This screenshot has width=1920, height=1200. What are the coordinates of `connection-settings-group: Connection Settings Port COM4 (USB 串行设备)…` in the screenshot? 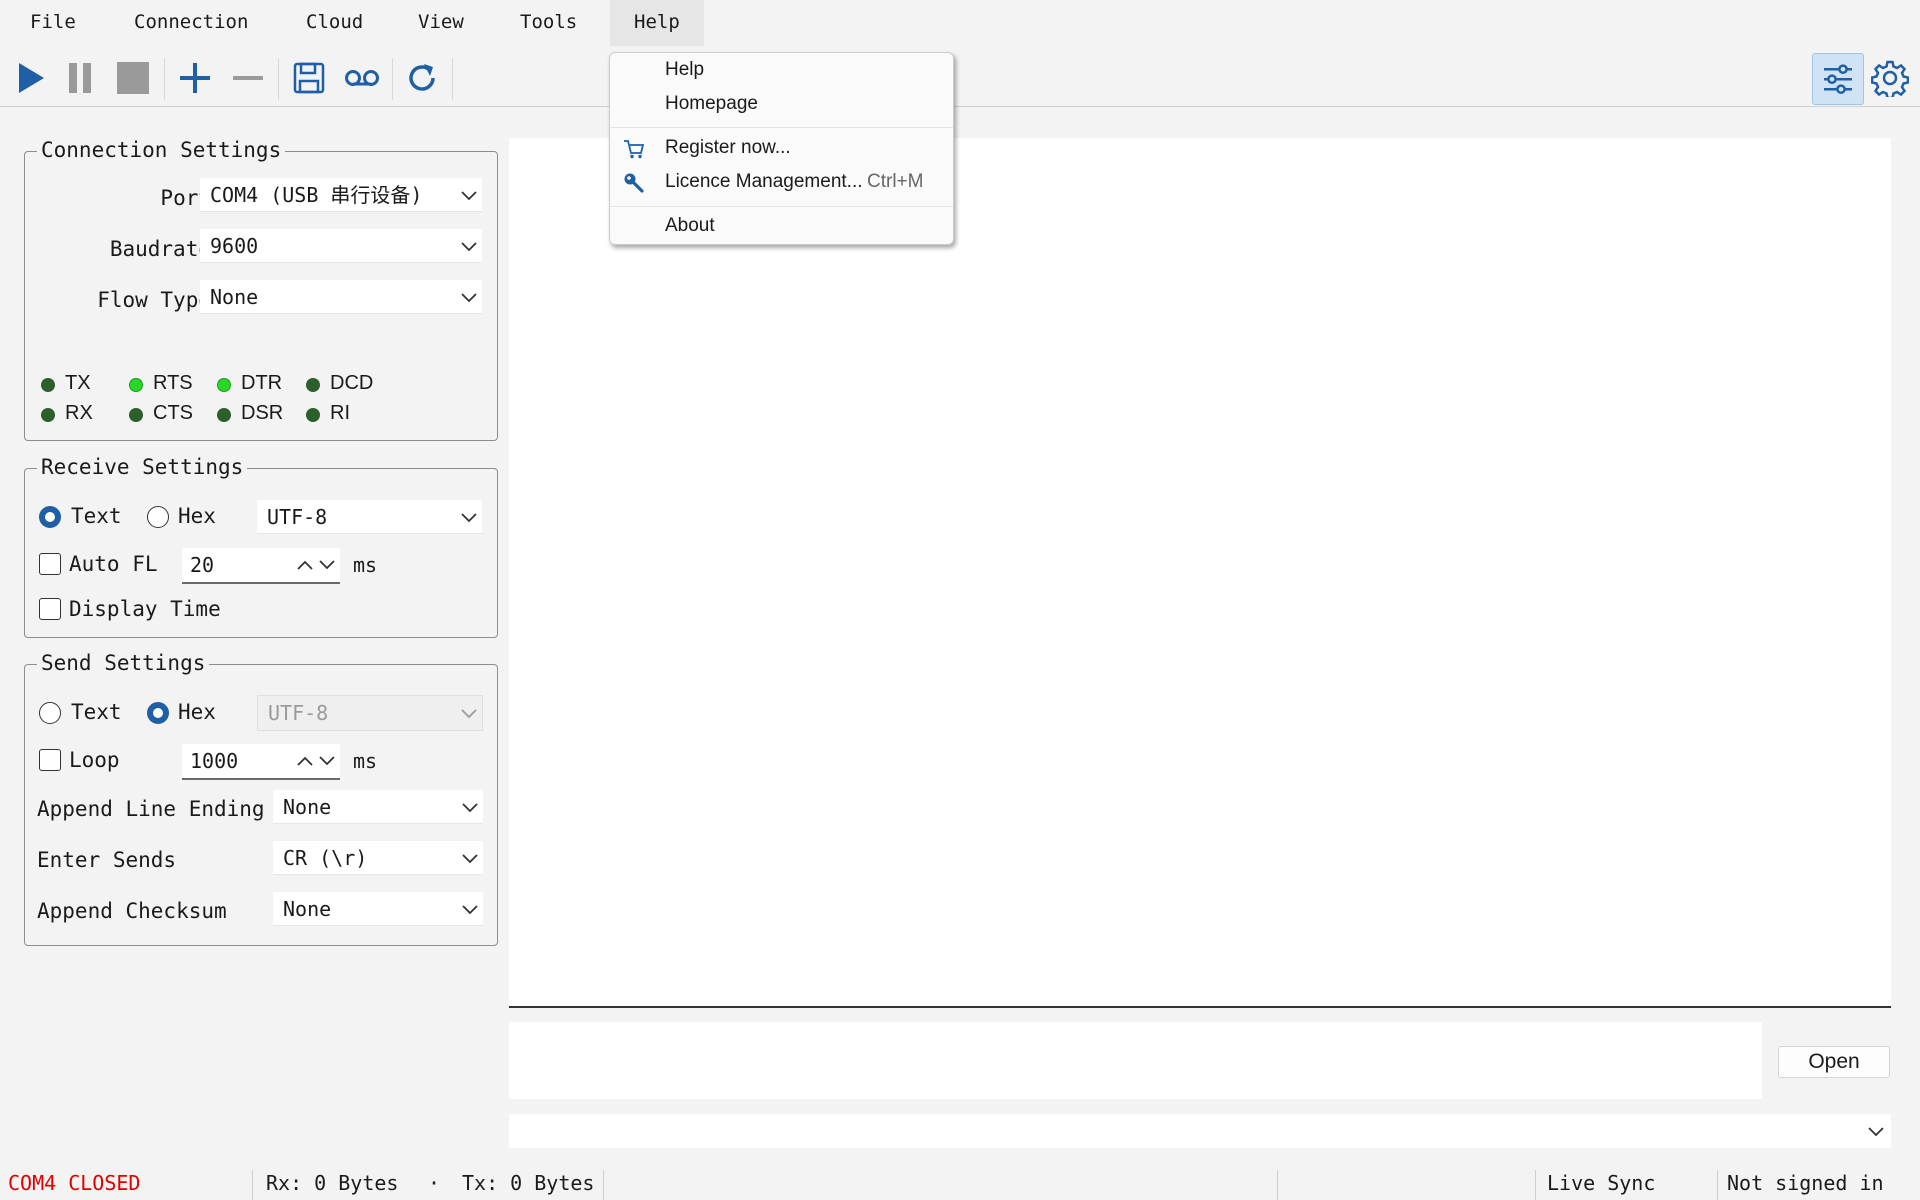 It's located at (261, 289).